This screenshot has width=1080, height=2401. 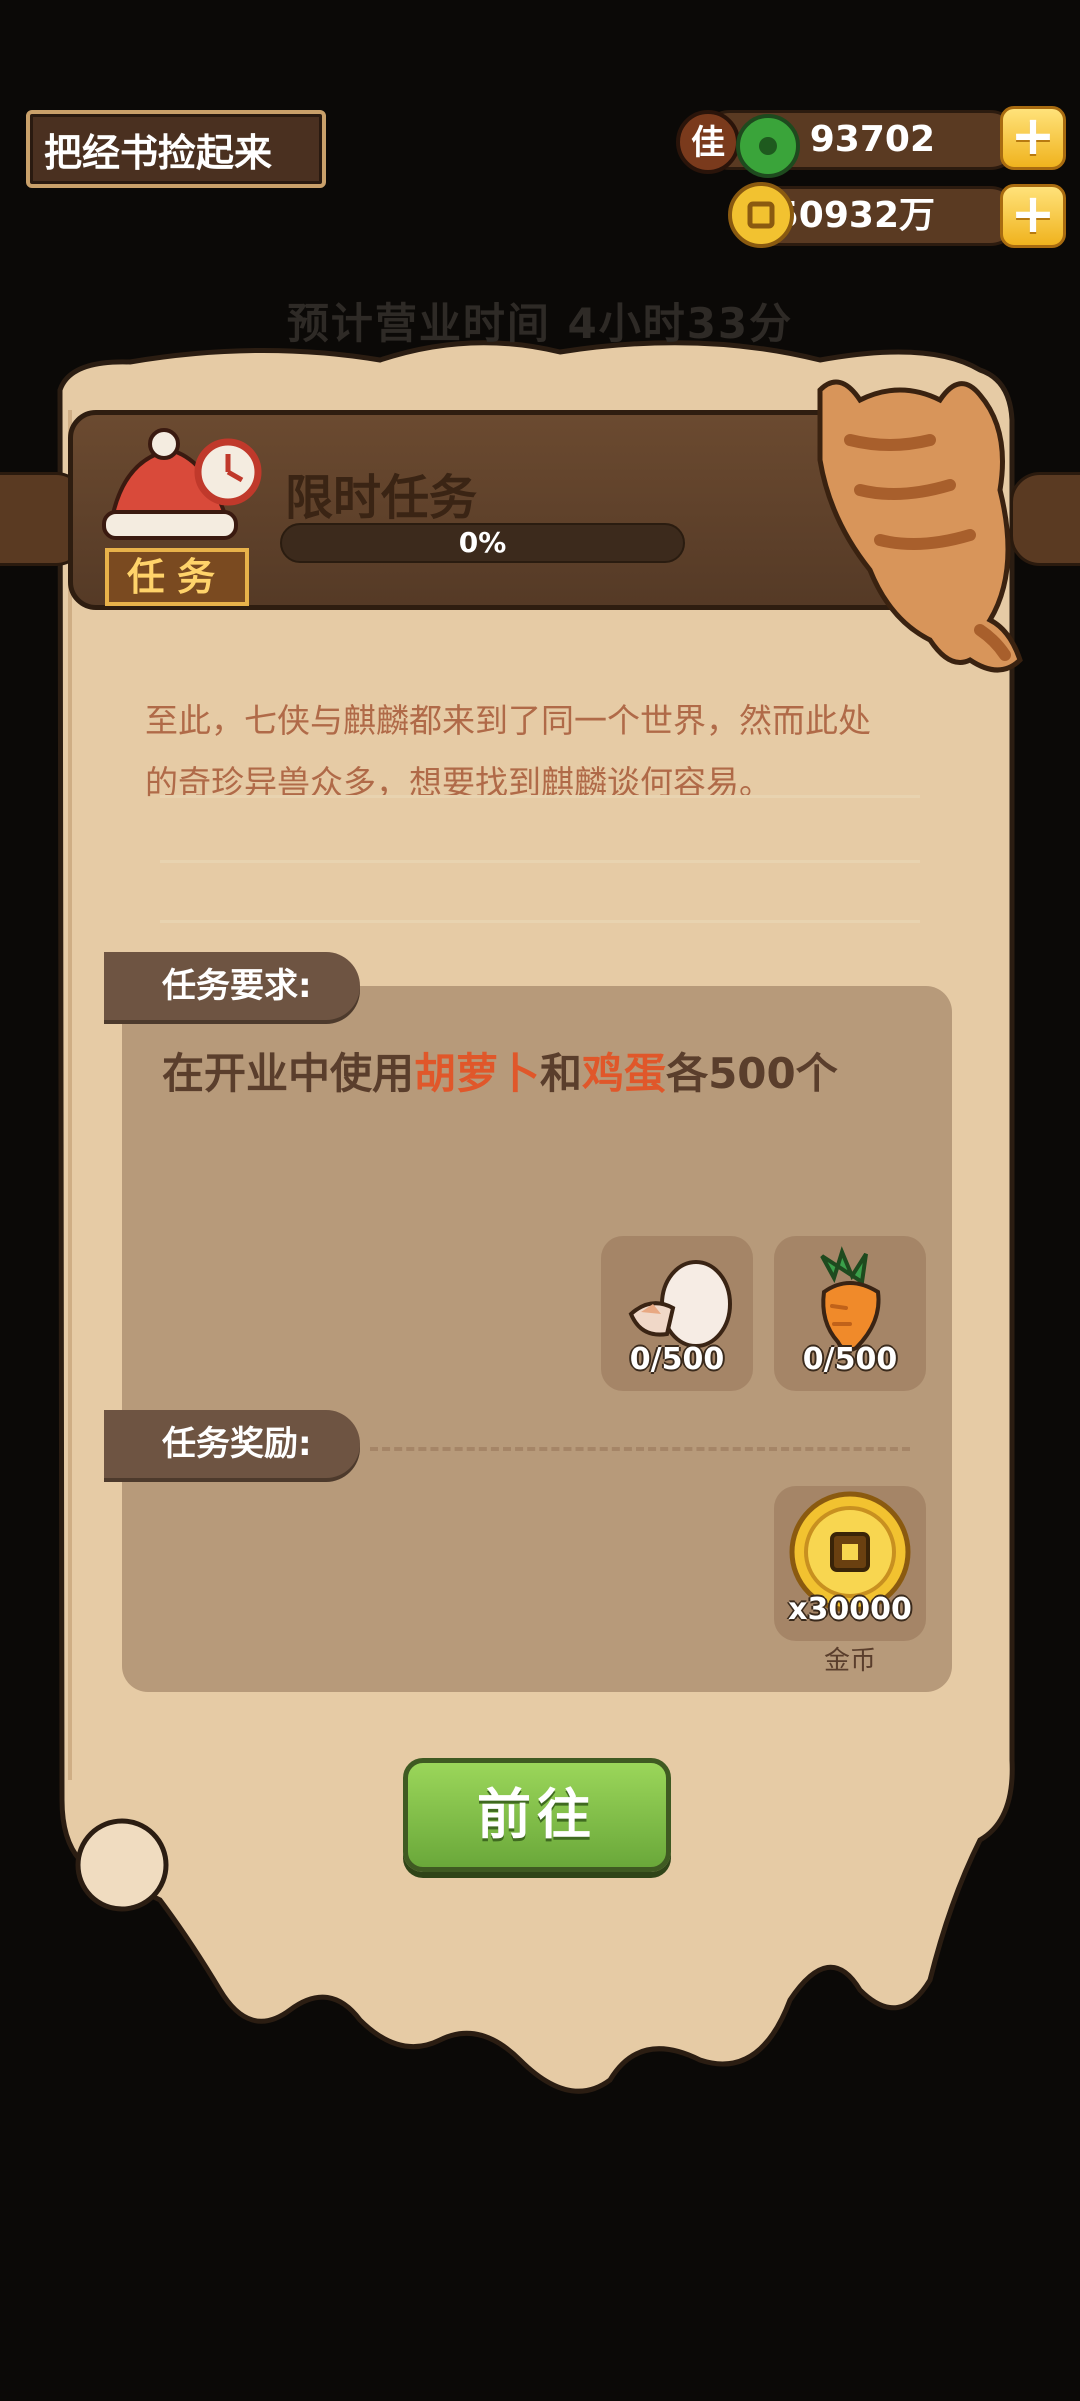 I want to click on go-button: 前往, so click(x=537, y=1815).